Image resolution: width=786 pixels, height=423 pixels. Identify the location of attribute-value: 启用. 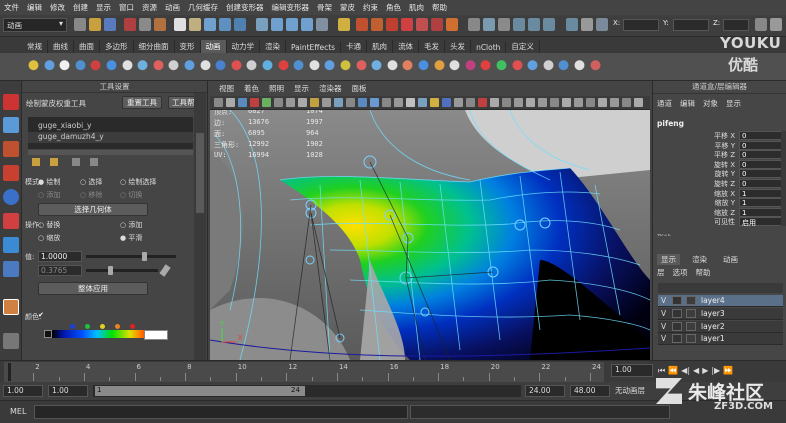
(761, 222).